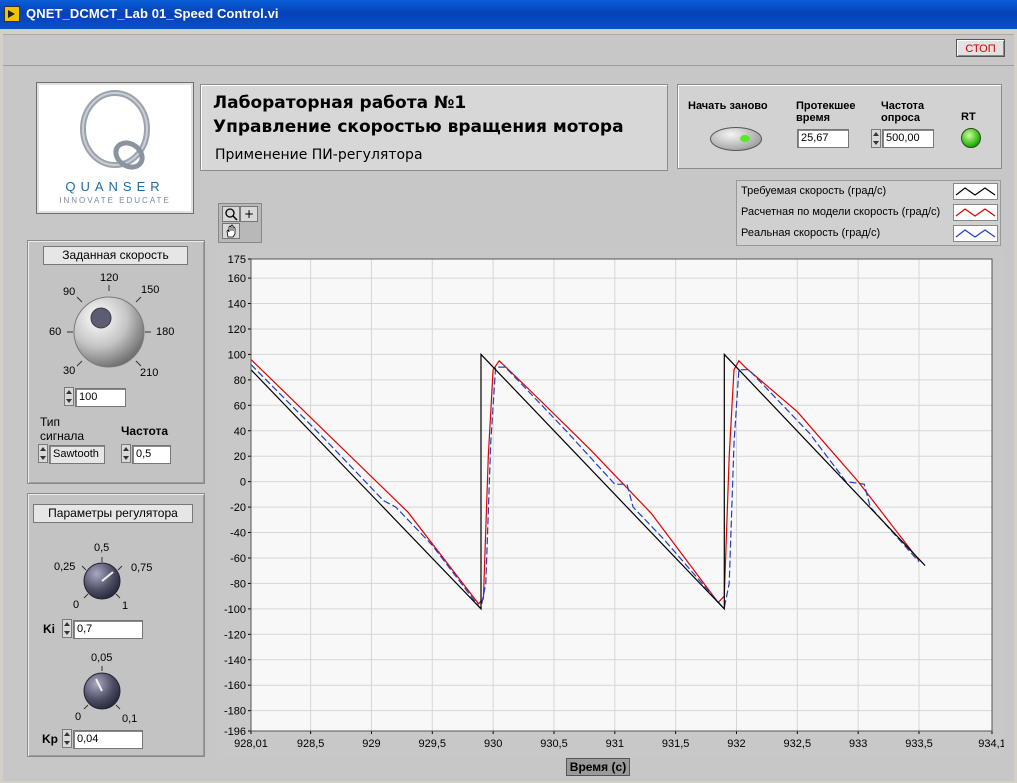 The width and height of the screenshot is (1017, 783). Describe the element at coordinates (69, 371) in the screenshot. I see `setpoint-tick-30: 30` at that location.